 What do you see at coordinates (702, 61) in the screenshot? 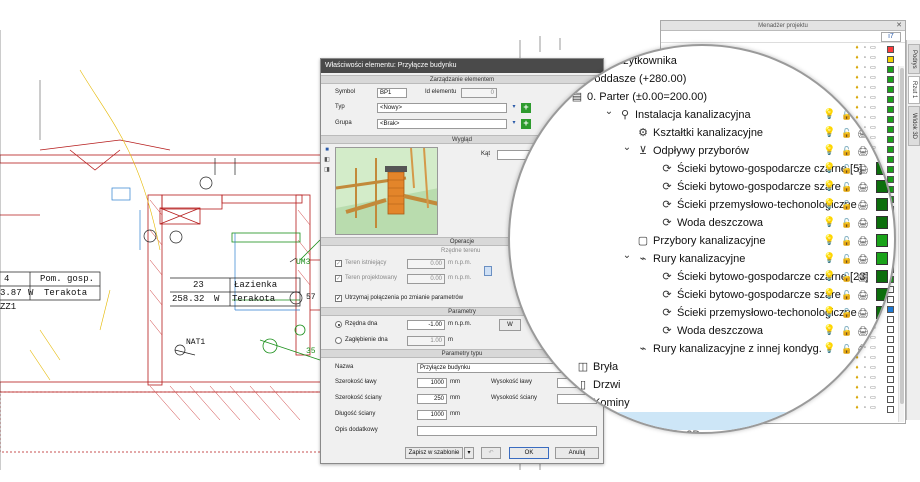
I see `tree-item: ▭ nenty użytkownika` at bounding box center [702, 61].